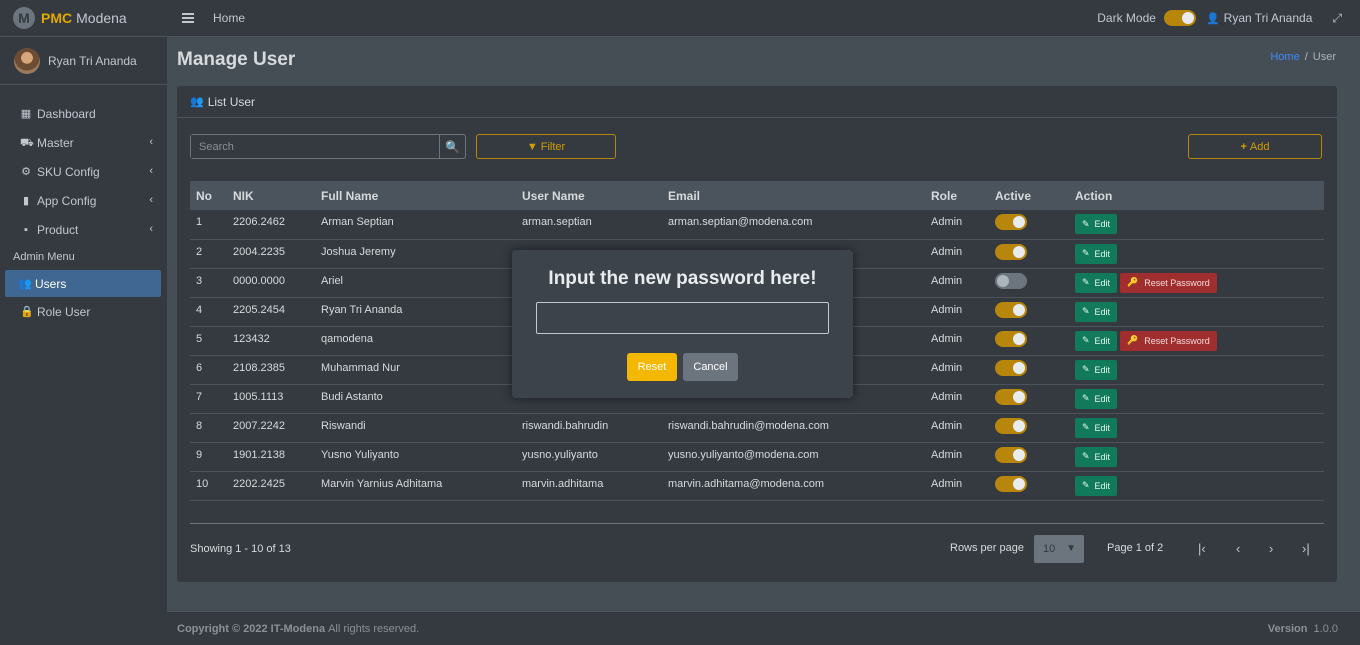  Describe the element at coordinates (92, 60) in the screenshot. I see `user-panel-name: Ryan Tri Ananda` at that location.